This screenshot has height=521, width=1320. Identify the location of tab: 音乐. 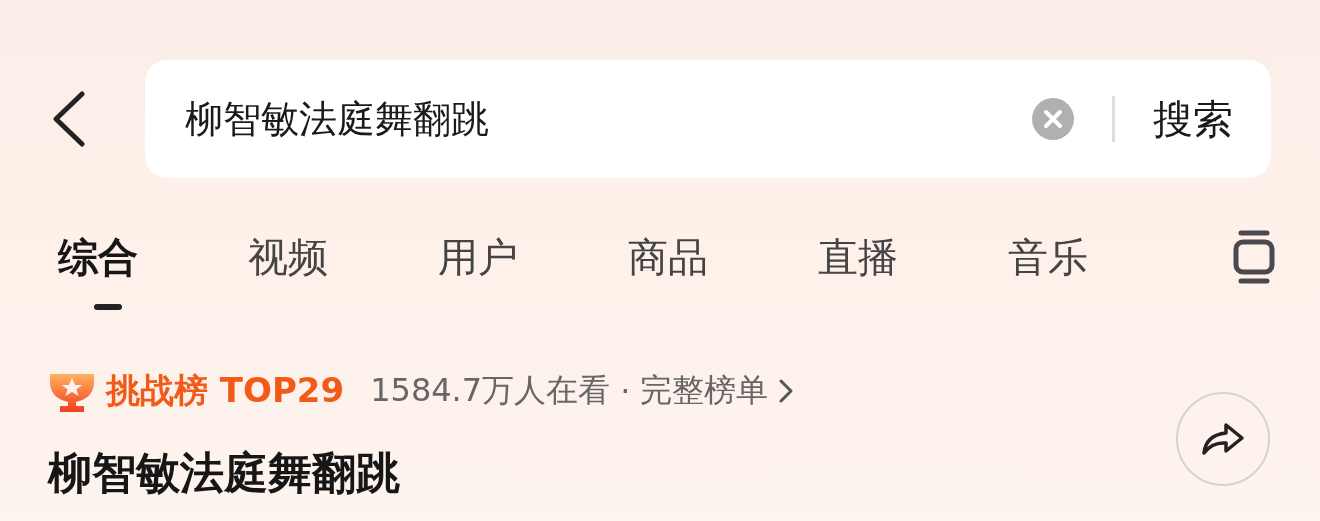
(1055, 271).